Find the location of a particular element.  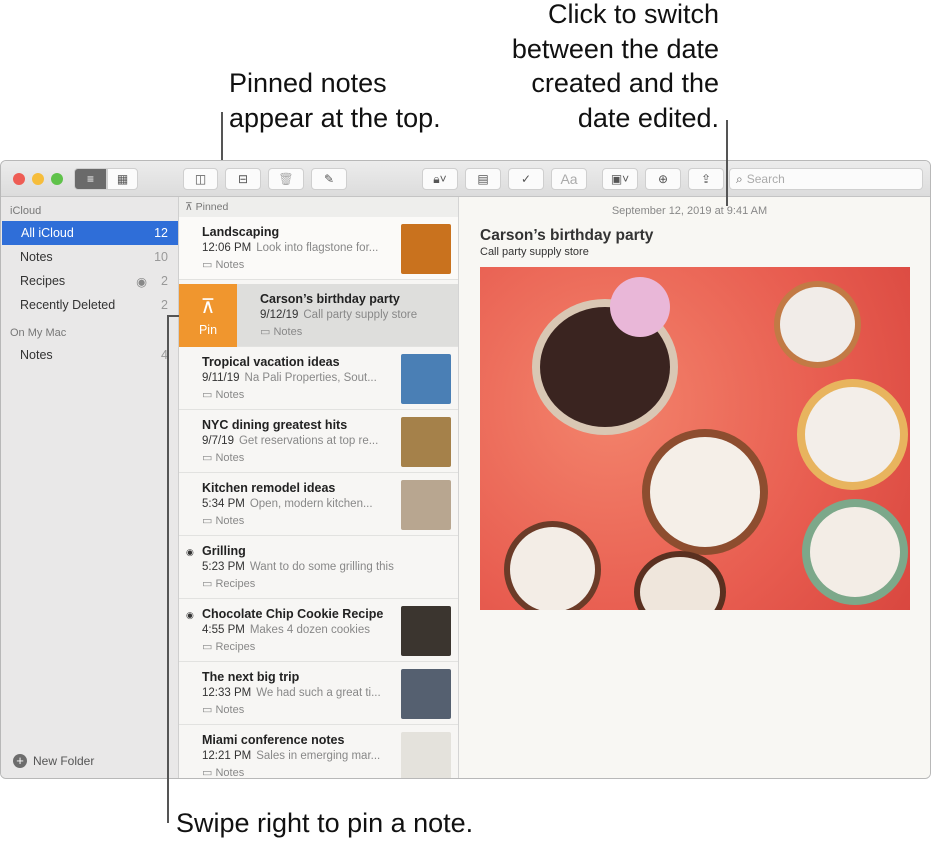

note-time: 9/11/19 is located at coordinates (221, 378).